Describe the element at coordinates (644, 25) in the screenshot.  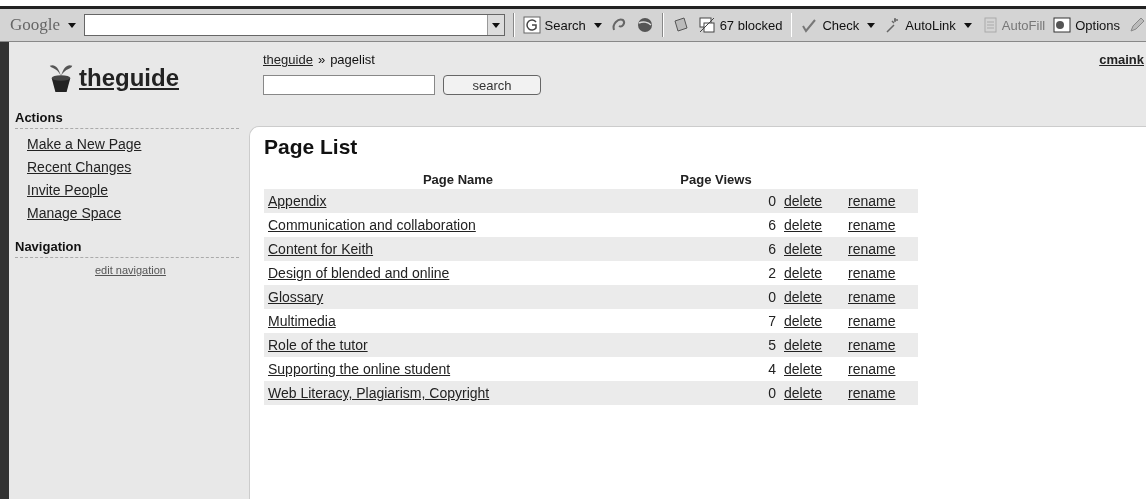
I see `globe-icon` at that location.